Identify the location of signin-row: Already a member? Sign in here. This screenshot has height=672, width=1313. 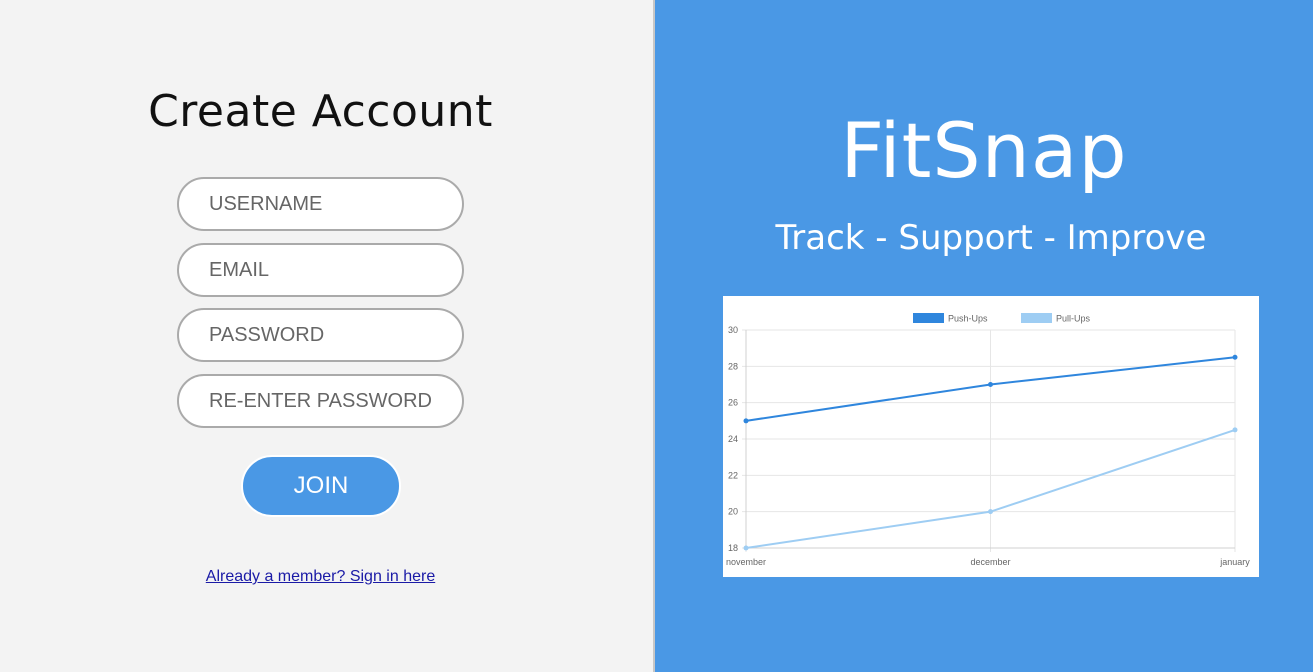
(320, 577).